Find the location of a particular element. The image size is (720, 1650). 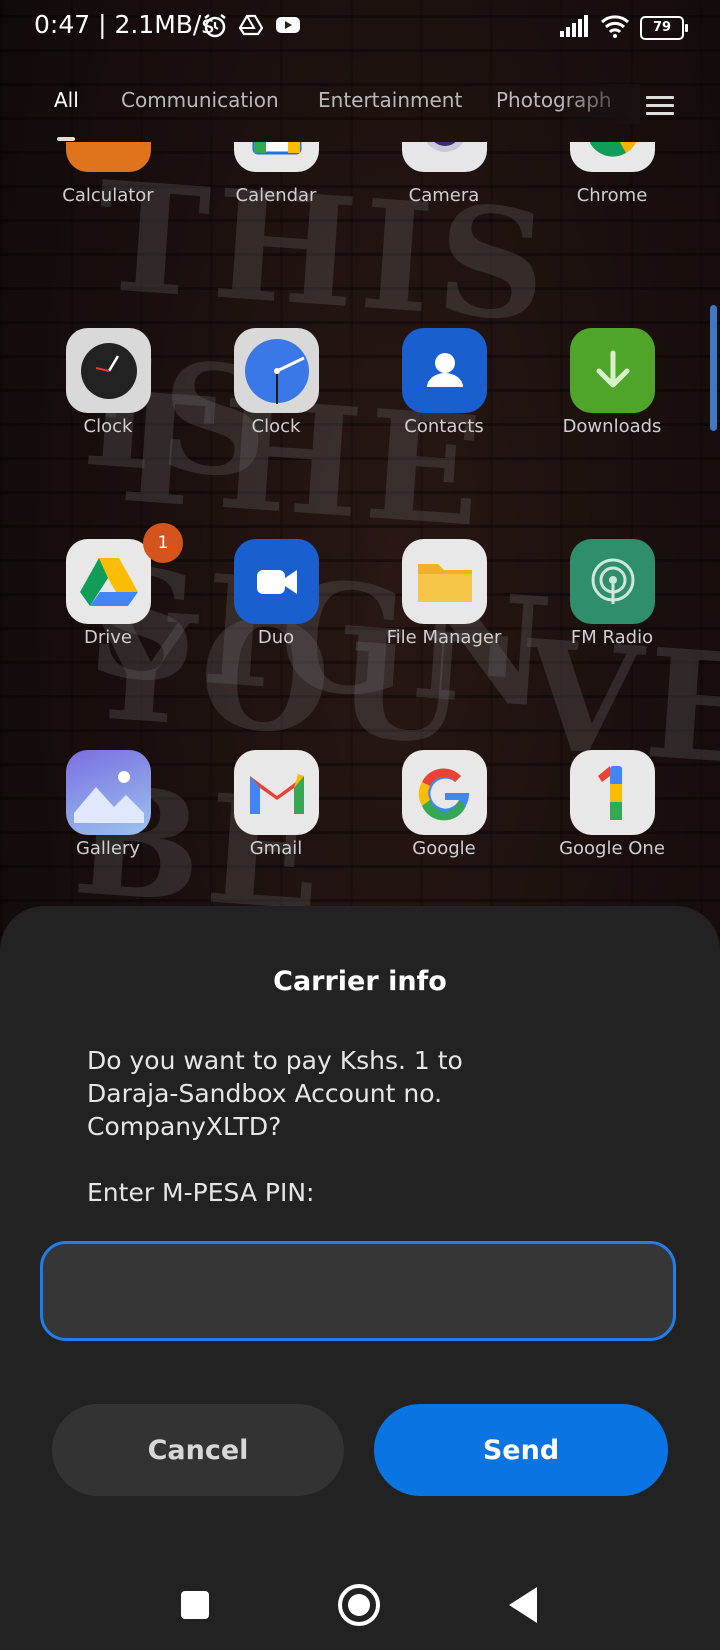

app-label: Duo is located at coordinates (276, 637).